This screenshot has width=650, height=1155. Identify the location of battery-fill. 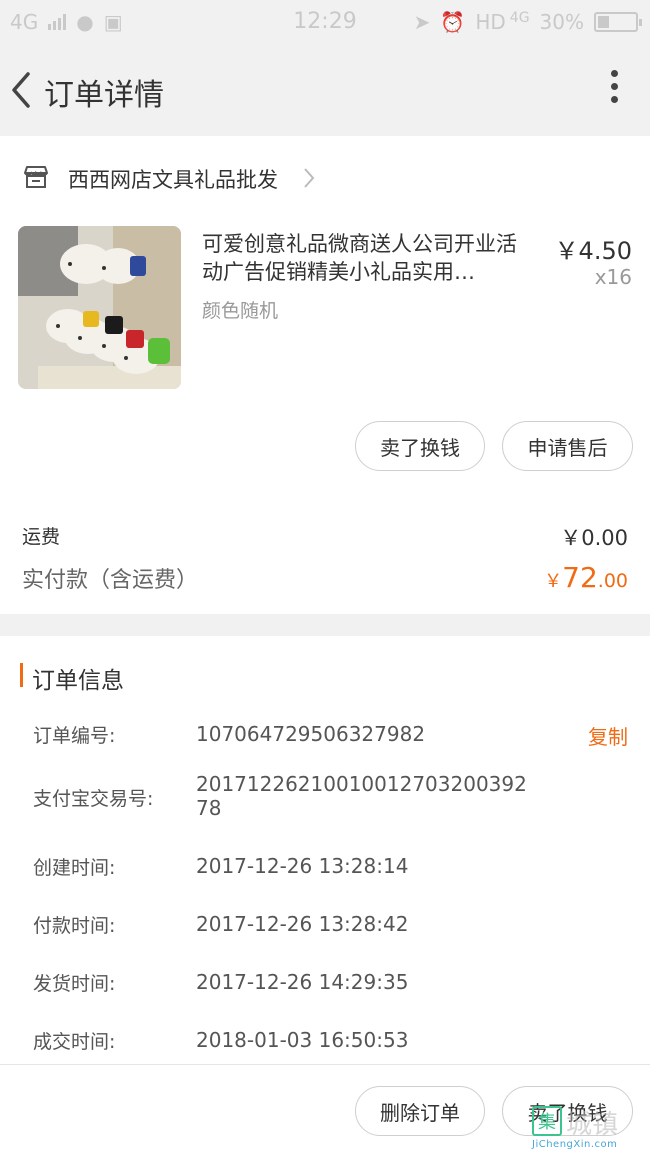
(603, 22).